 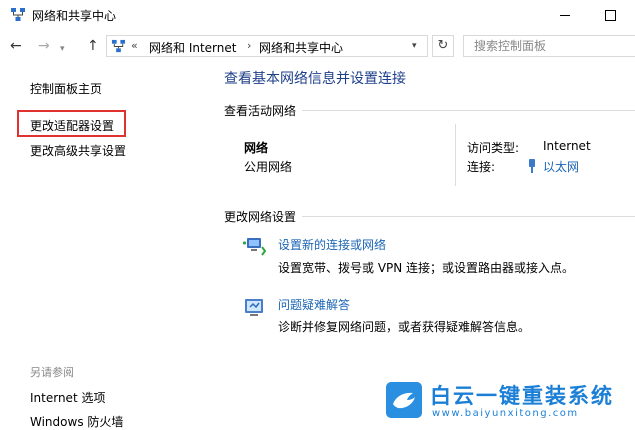 I want to click on network-type: 公用网络, so click(x=268, y=166).